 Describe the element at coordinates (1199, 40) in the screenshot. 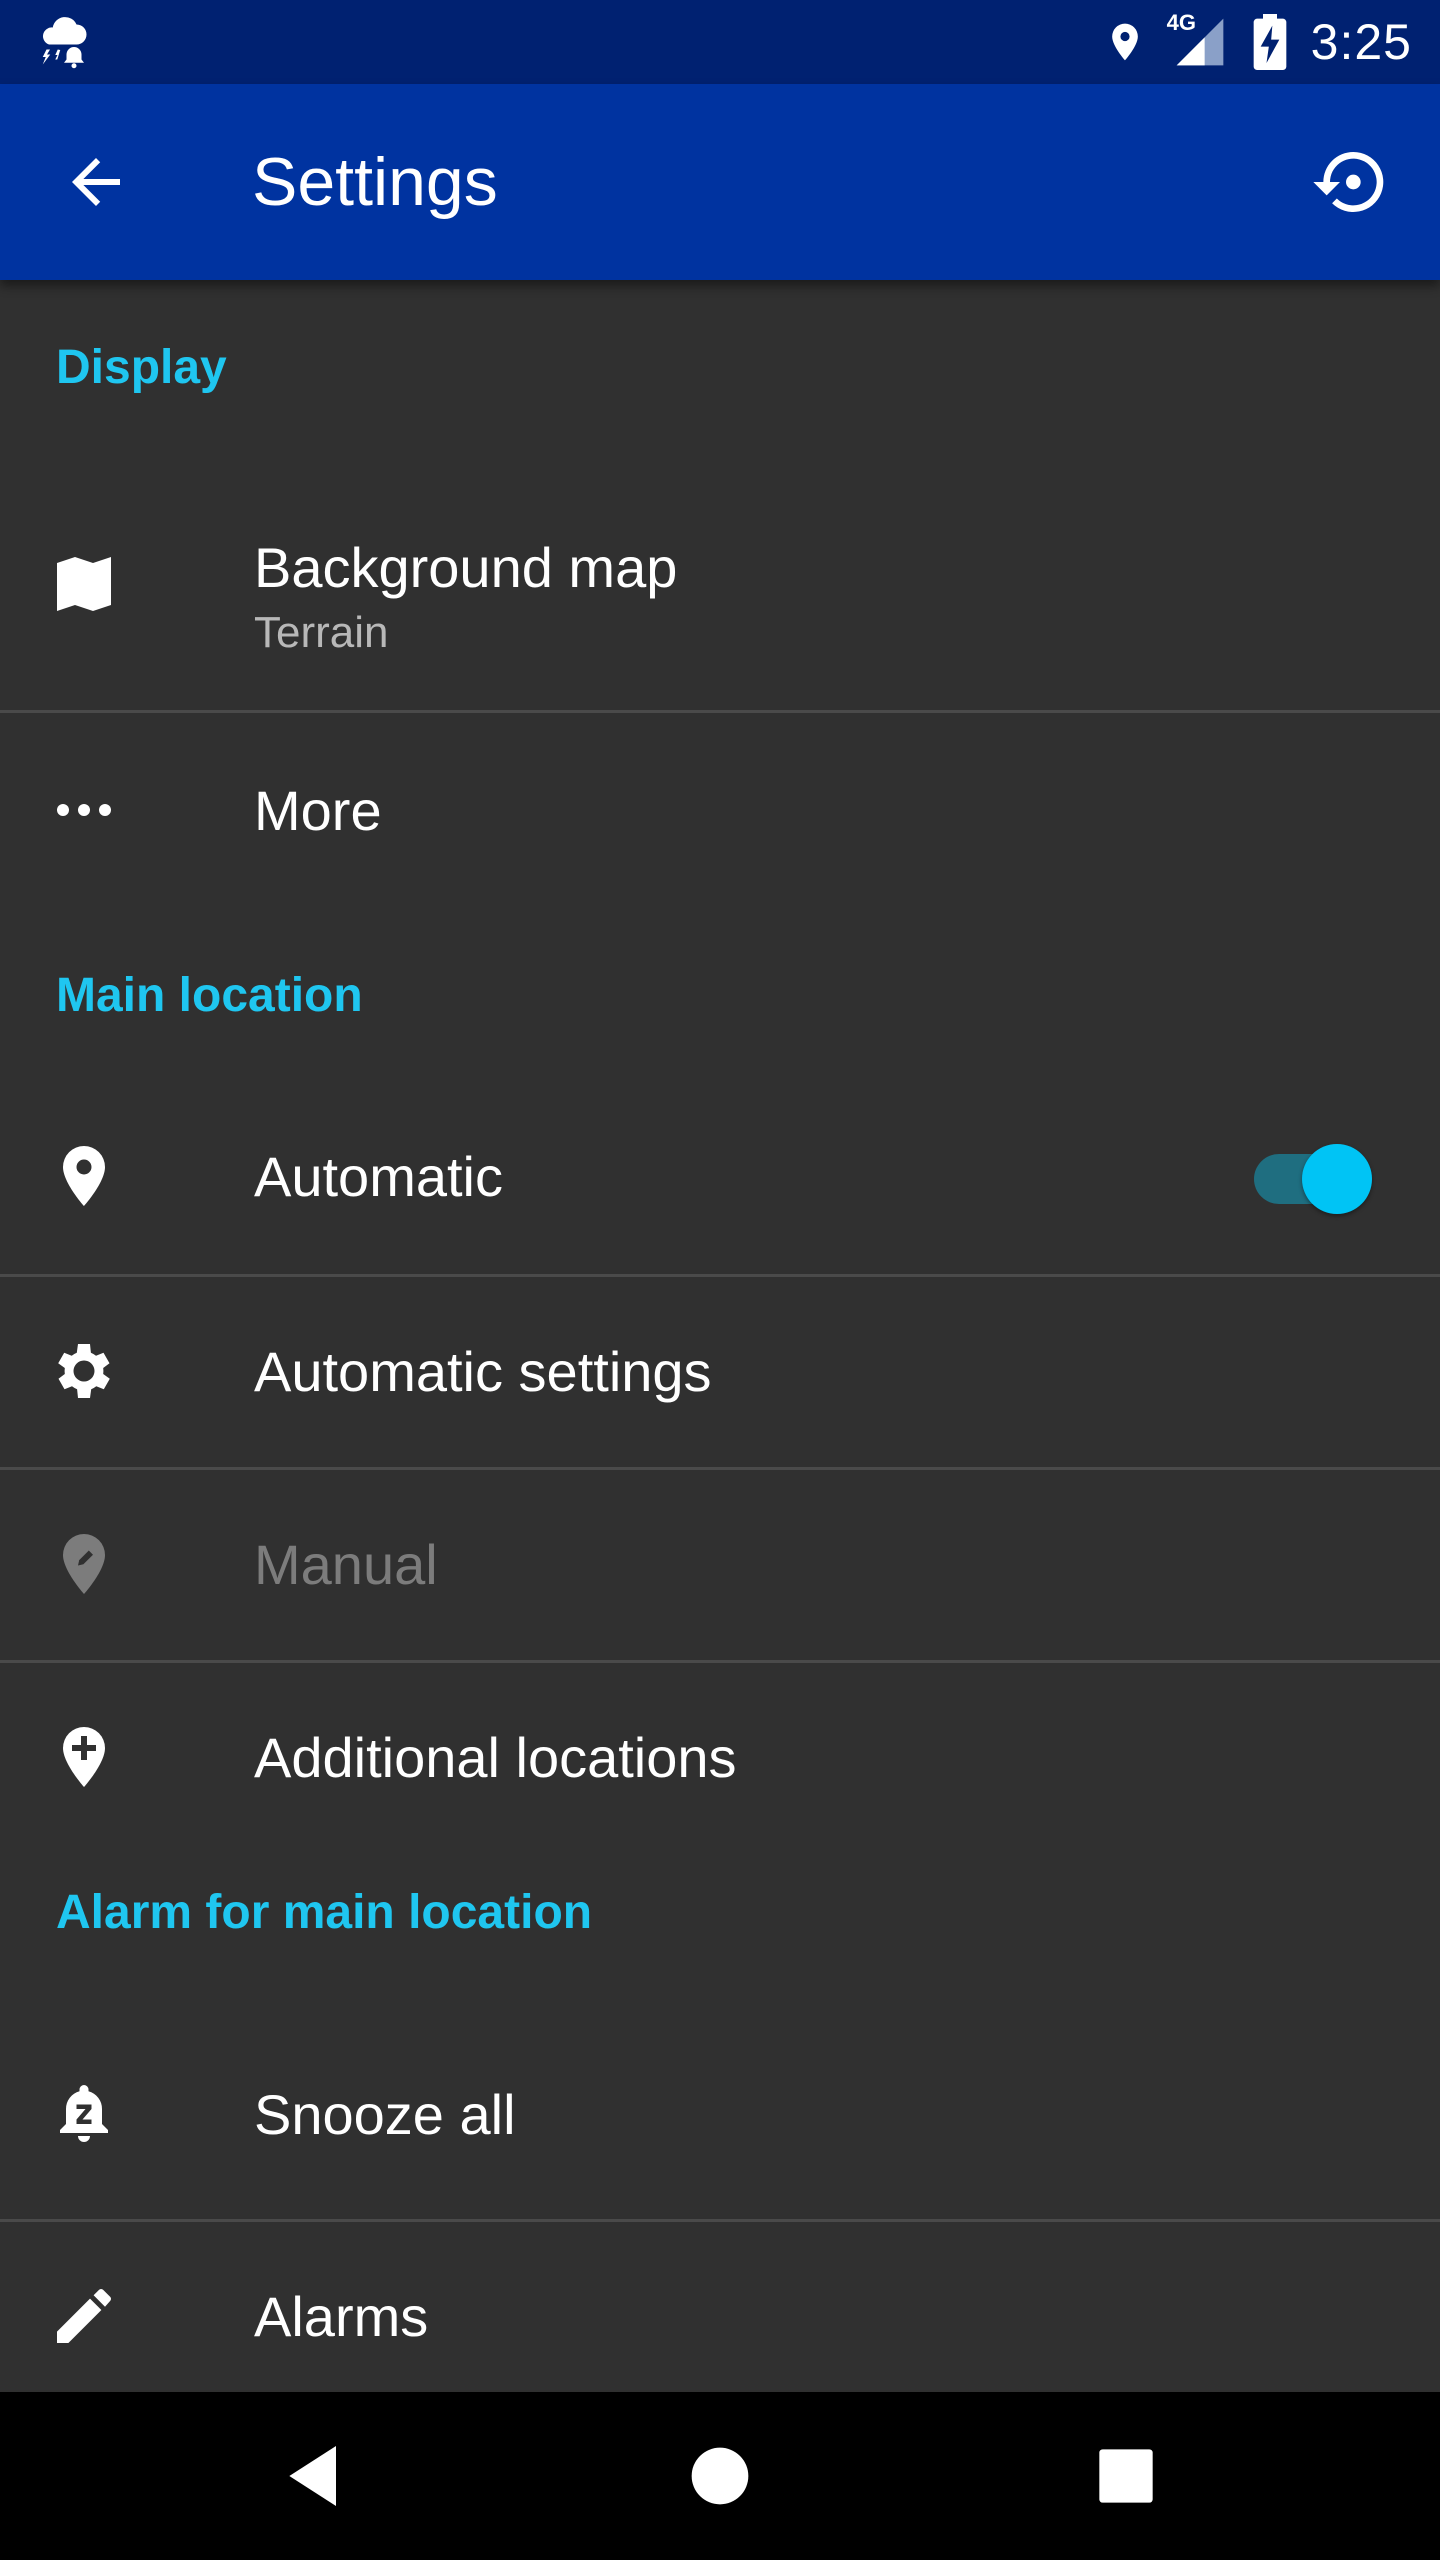

I see `signal-icon: 4G` at that location.